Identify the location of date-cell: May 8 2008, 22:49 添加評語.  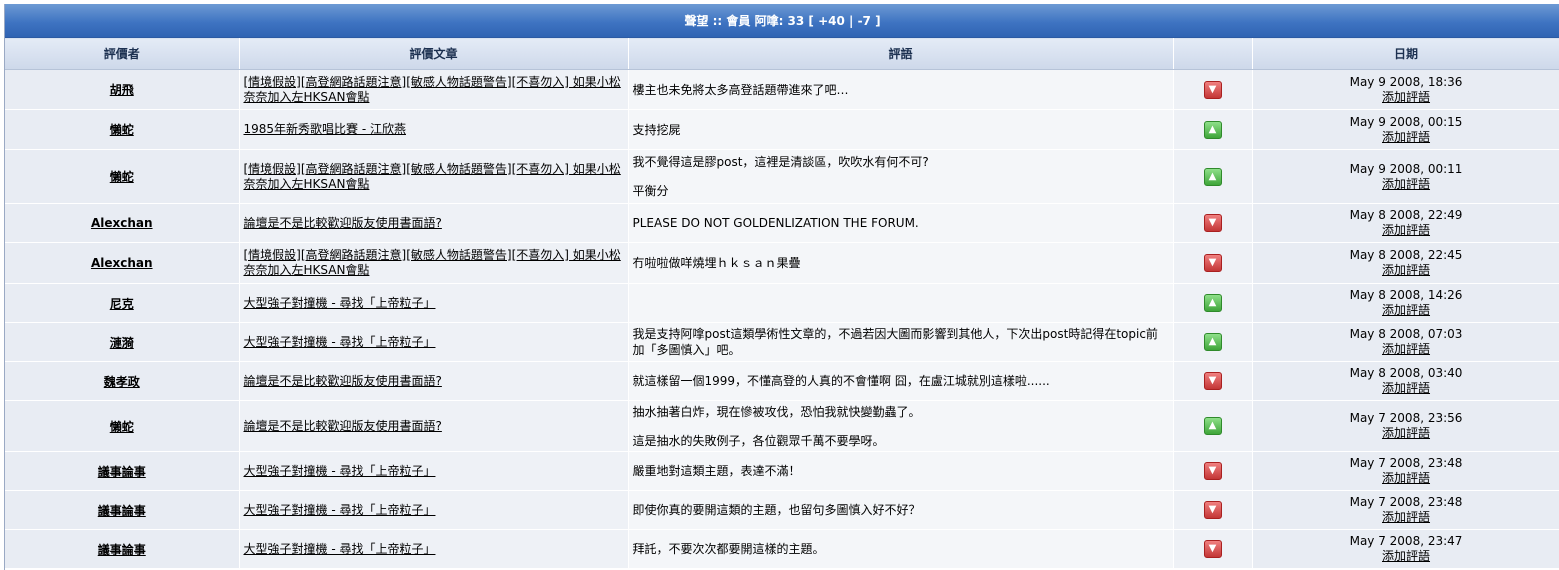
(1405, 223).